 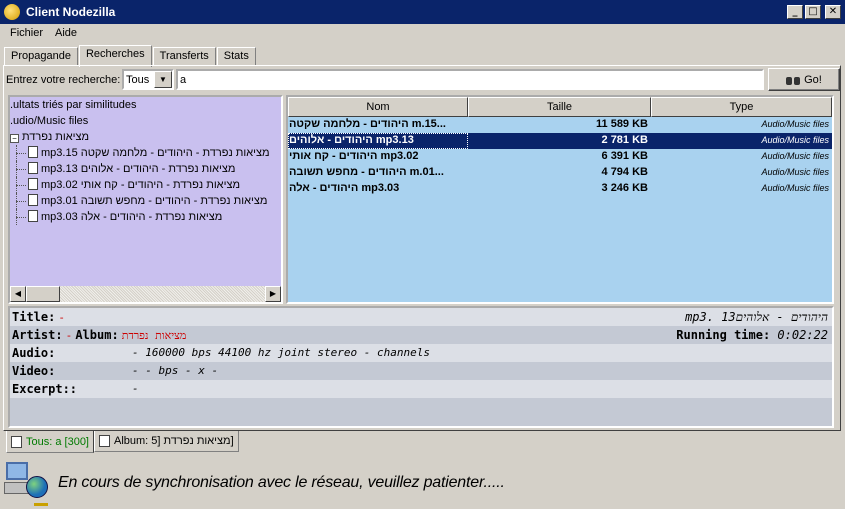 I want to click on search-result-tabs: Tous: a [300] Album: 5] מציאות נפרדת], so click(x=122, y=442).